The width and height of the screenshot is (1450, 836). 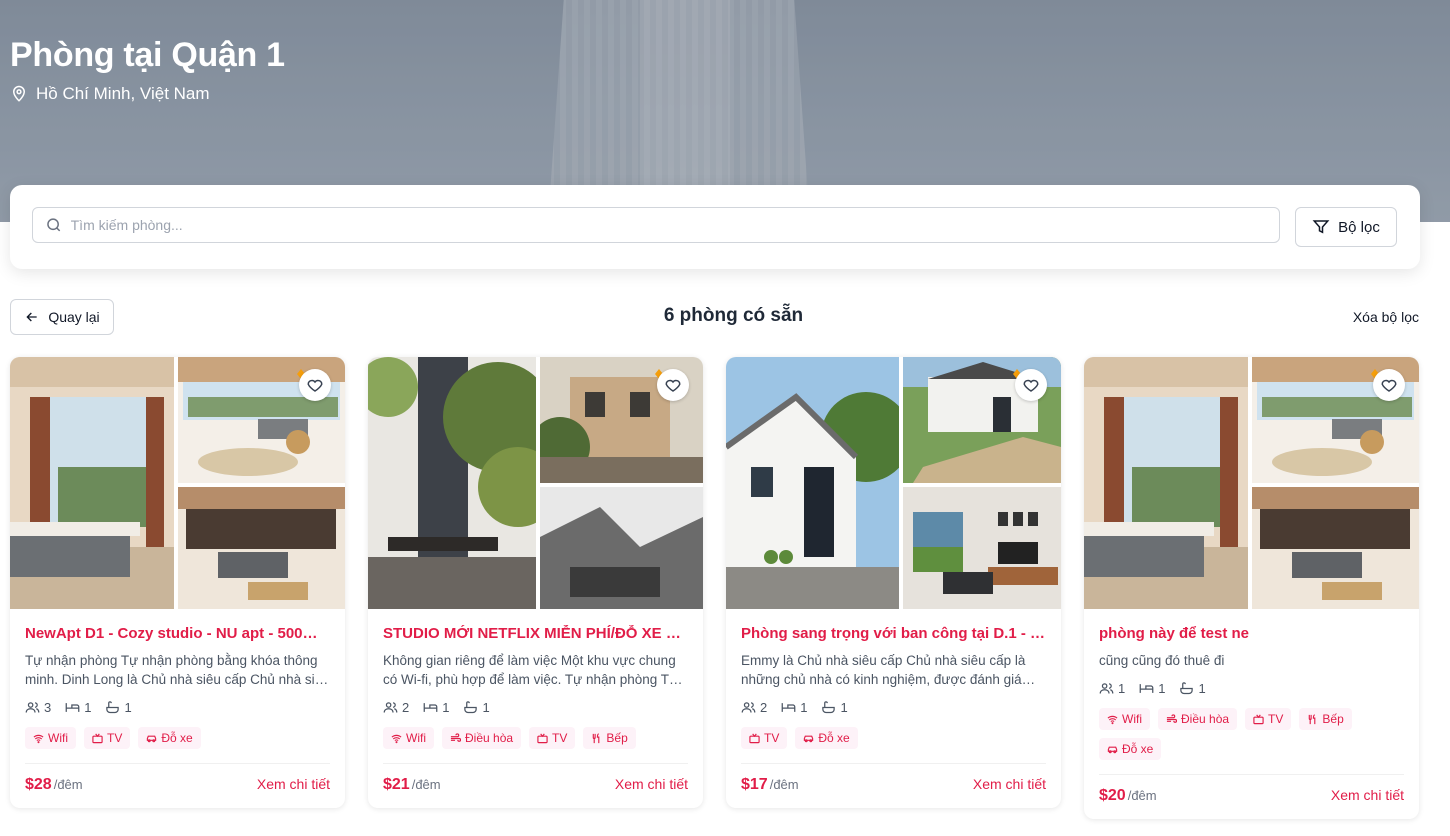 What do you see at coordinates (893, 738) in the screenshot?
I see `amenity-list: TV Đỗ xe` at bounding box center [893, 738].